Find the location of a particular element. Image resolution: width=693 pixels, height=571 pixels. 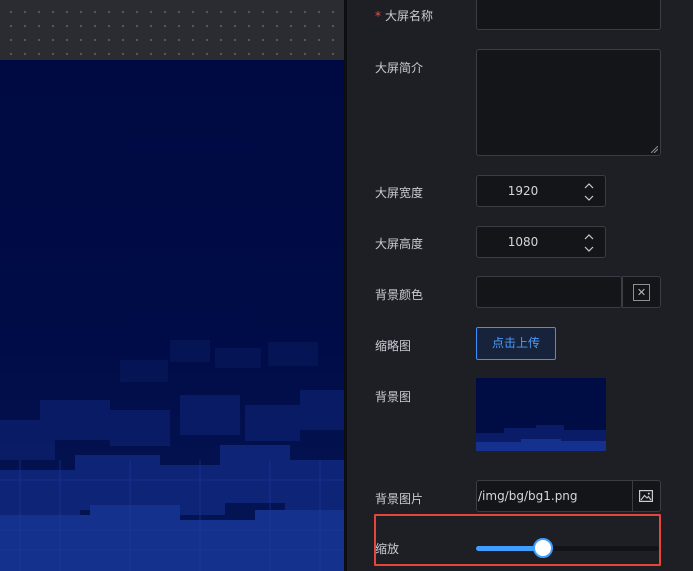

thumbnail-label: 缩略图 is located at coordinates (393, 346).